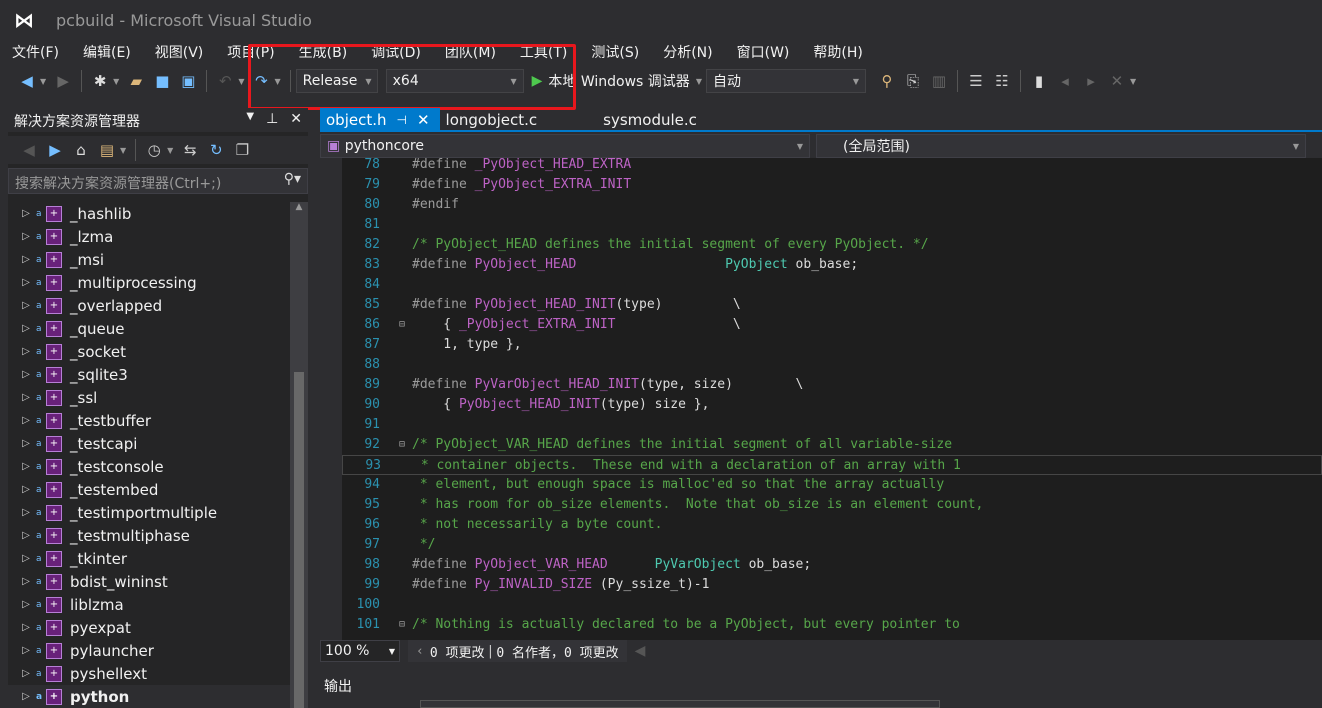 The width and height of the screenshot is (1322, 708). I want to click on menu-item: 编辑(E), so click(107, 52).